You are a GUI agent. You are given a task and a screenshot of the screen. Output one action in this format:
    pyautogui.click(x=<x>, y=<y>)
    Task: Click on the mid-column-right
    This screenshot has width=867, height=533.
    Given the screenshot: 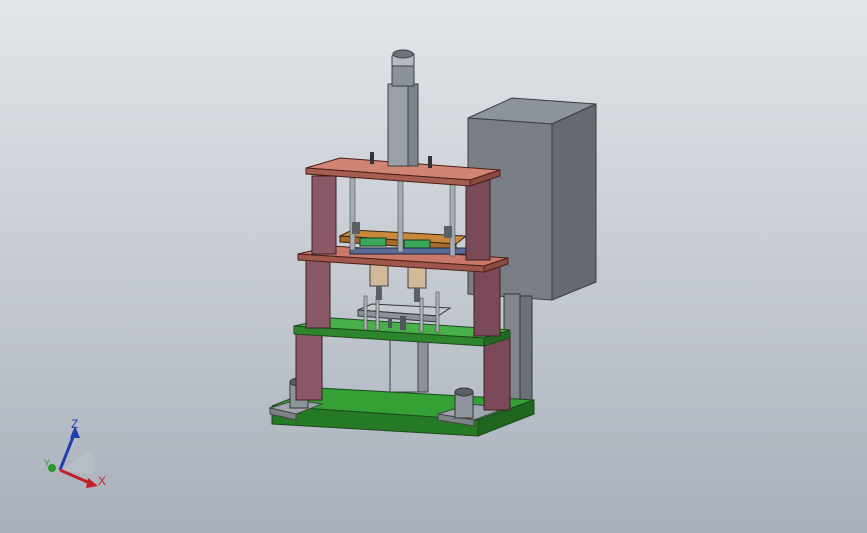 What is the action you would take?
    pyautogui.click(x=487, y=299)
    